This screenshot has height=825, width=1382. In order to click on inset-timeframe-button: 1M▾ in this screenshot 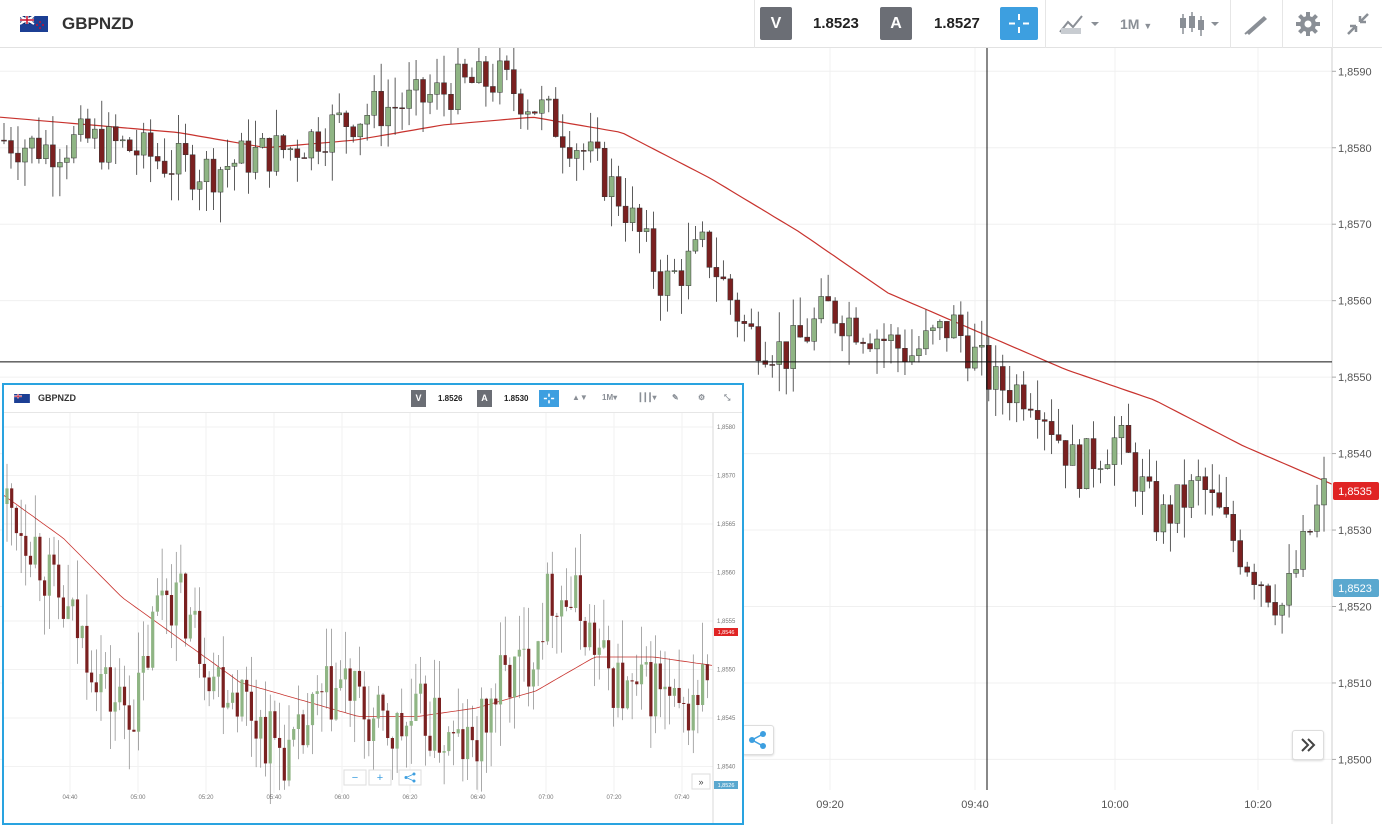, I will do `click(609, 397)`.